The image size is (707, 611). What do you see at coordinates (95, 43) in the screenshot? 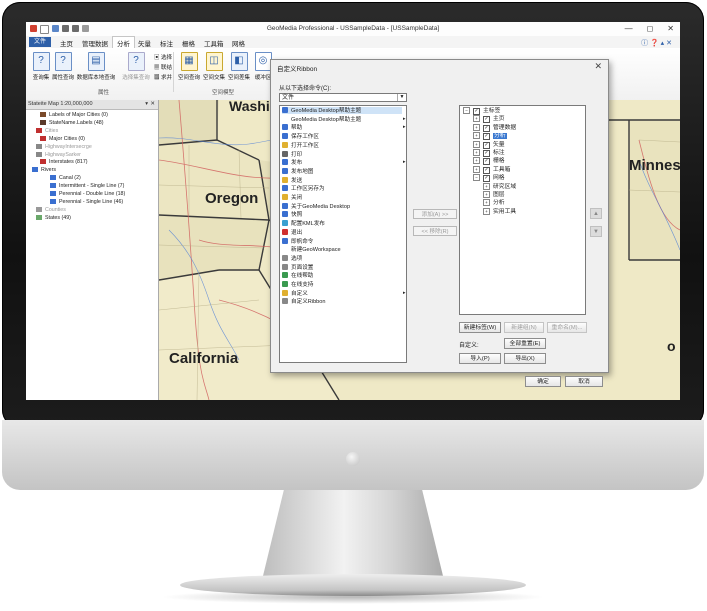
I see `tab-manage-data: 管理数据` at bounding box center [95, 43].